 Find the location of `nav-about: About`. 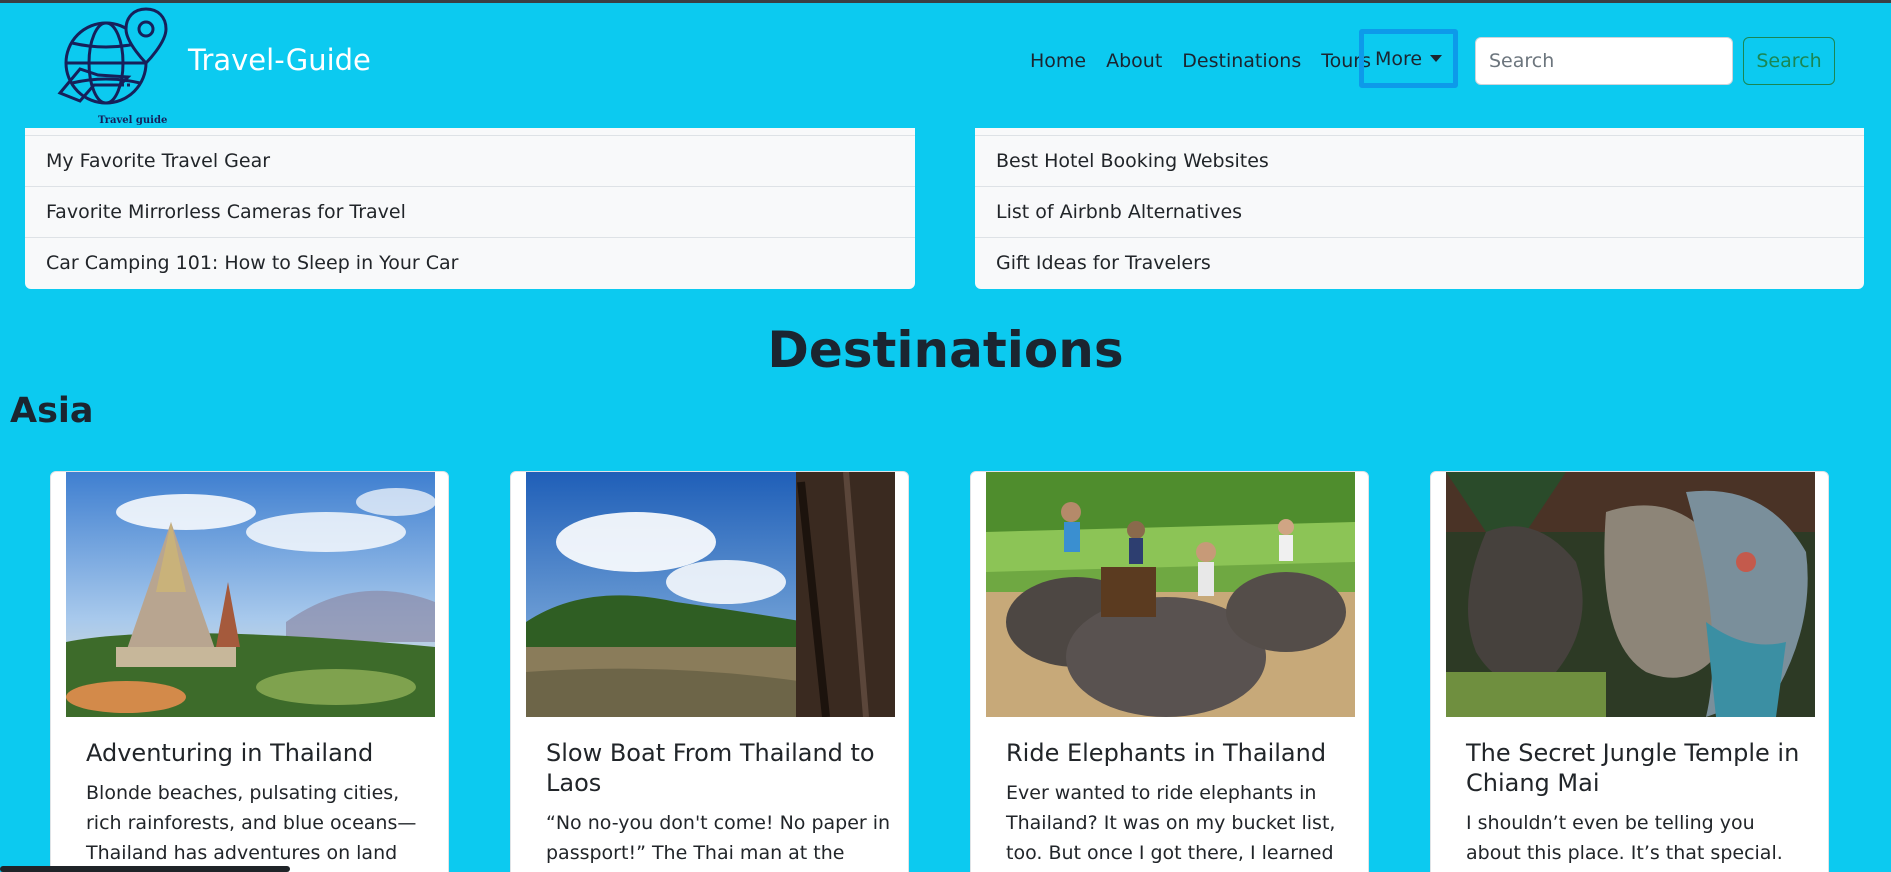

nav-about: About is located at coordinates (1134, 61).